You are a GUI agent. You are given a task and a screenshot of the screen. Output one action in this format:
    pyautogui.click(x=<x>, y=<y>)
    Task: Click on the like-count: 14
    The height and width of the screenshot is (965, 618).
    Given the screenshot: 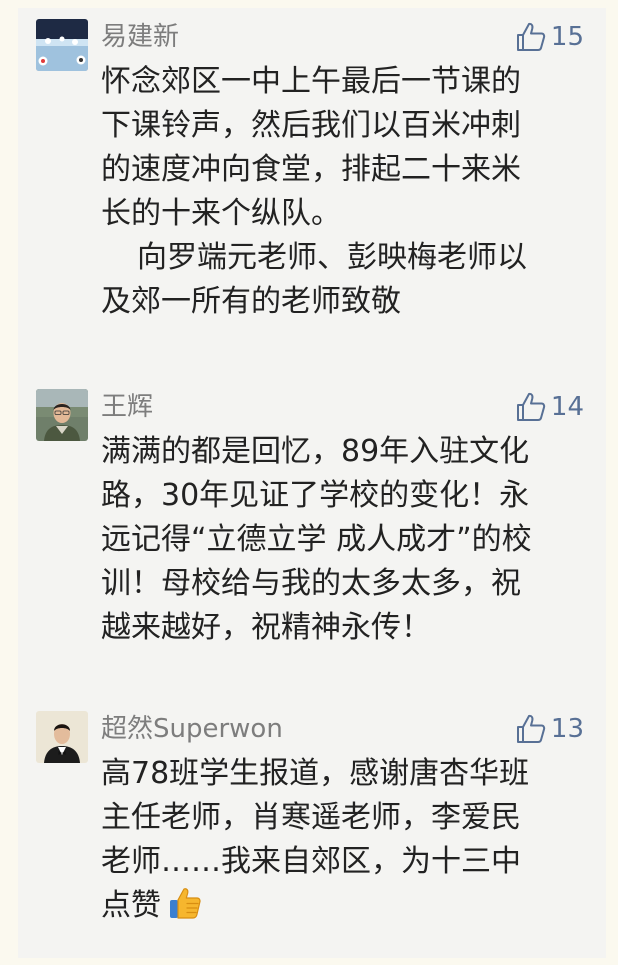 What is the action you would take?
    pyautogui.click(x=567, y=407)
    